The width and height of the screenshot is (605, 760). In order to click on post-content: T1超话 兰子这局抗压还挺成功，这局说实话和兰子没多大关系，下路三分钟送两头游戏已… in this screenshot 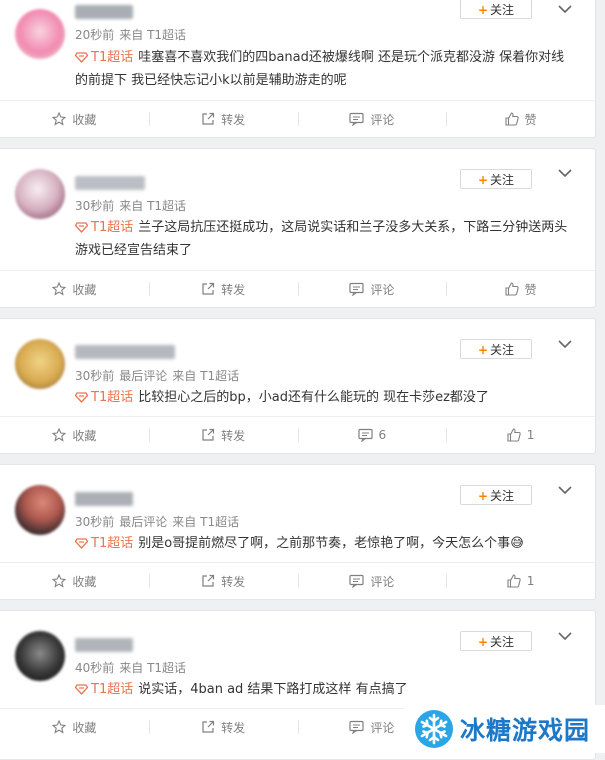, I will do `click(325, 239)`.